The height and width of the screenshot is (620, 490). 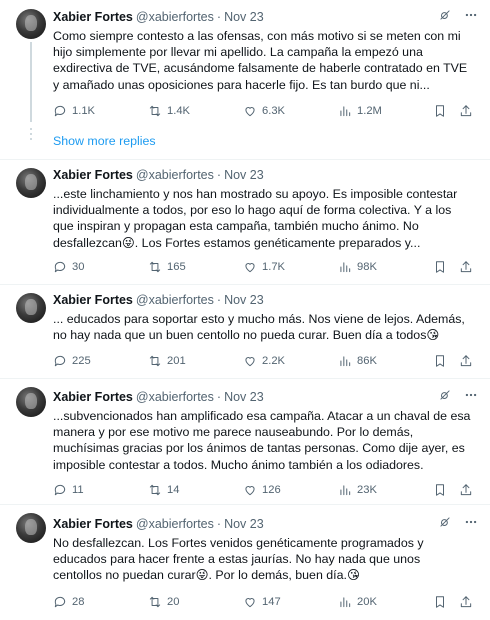 I want to click on reply-count: 30, so click(x=78, y=267).